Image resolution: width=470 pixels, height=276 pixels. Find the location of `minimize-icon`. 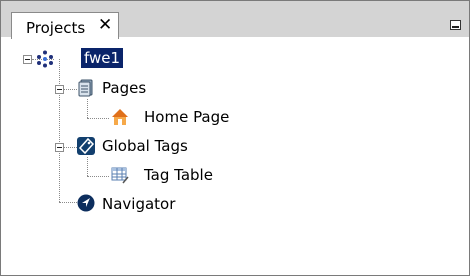

minimize-icon is located at coordinates (455, 25).